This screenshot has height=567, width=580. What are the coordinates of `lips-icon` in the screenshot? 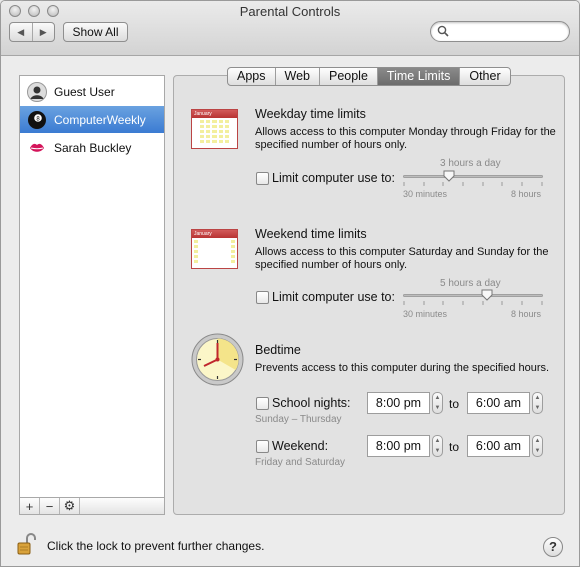 It's located at (37, 148).